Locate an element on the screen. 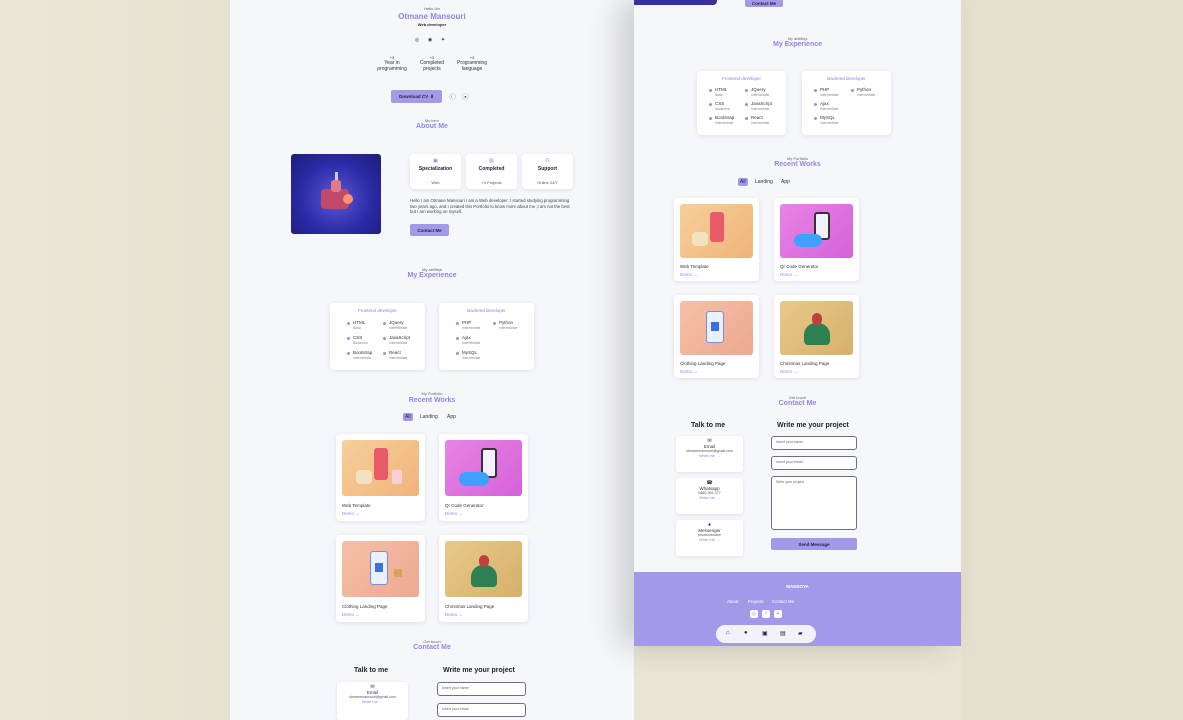 The width and height of the screenshot is (1183, 720). contact-whatsapp-box: ☎ Whatsapp 0680-991-377 Write me → is located at coordinates (709, 496).